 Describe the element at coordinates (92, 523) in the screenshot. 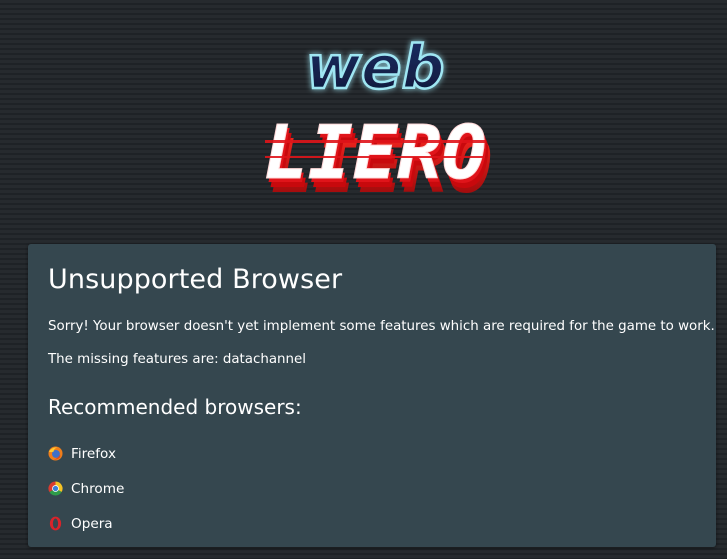

I see `browser-label-opera: Opera` at that location.